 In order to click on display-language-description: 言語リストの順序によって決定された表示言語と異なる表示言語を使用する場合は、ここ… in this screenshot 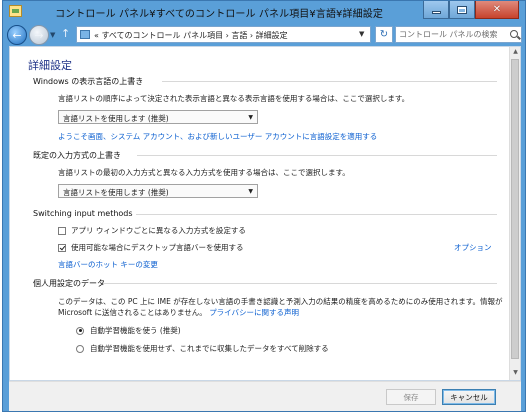, I will do `click(234, 98)`.